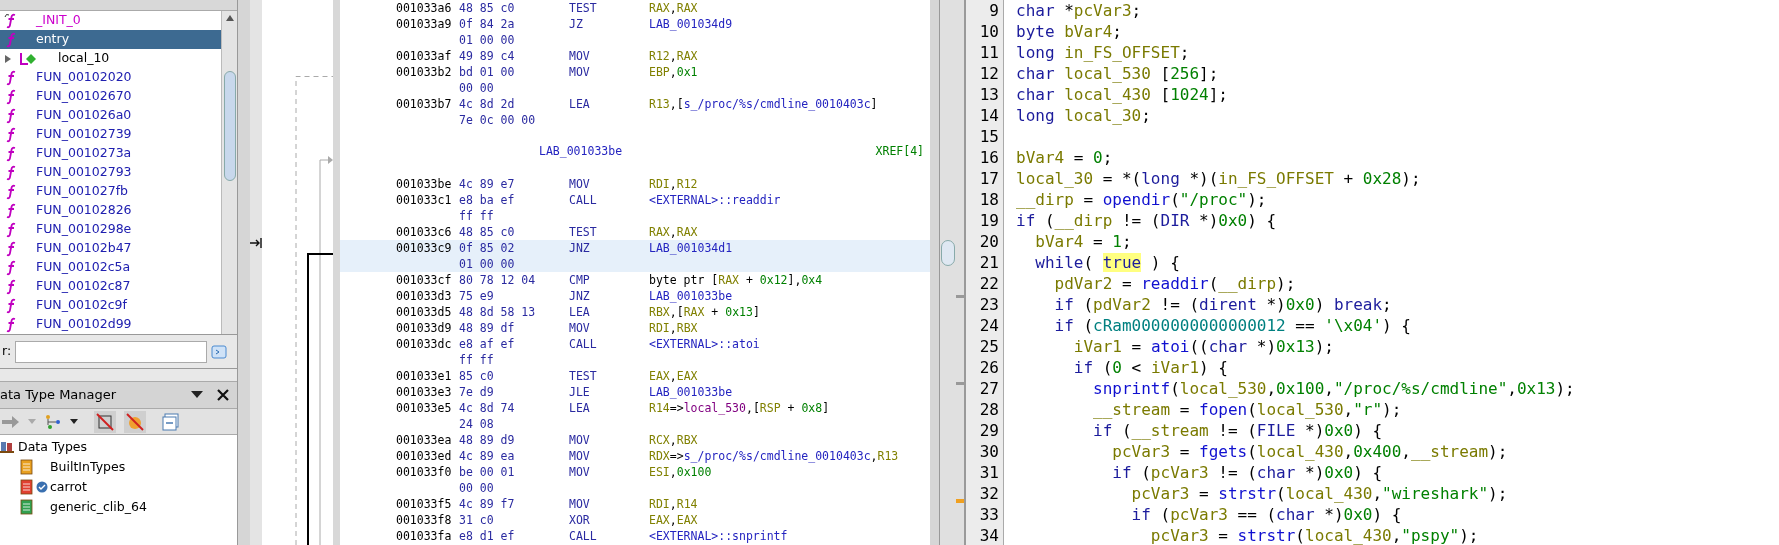  I want to click on tree-item: FUN_00102739, so click(110, 134).